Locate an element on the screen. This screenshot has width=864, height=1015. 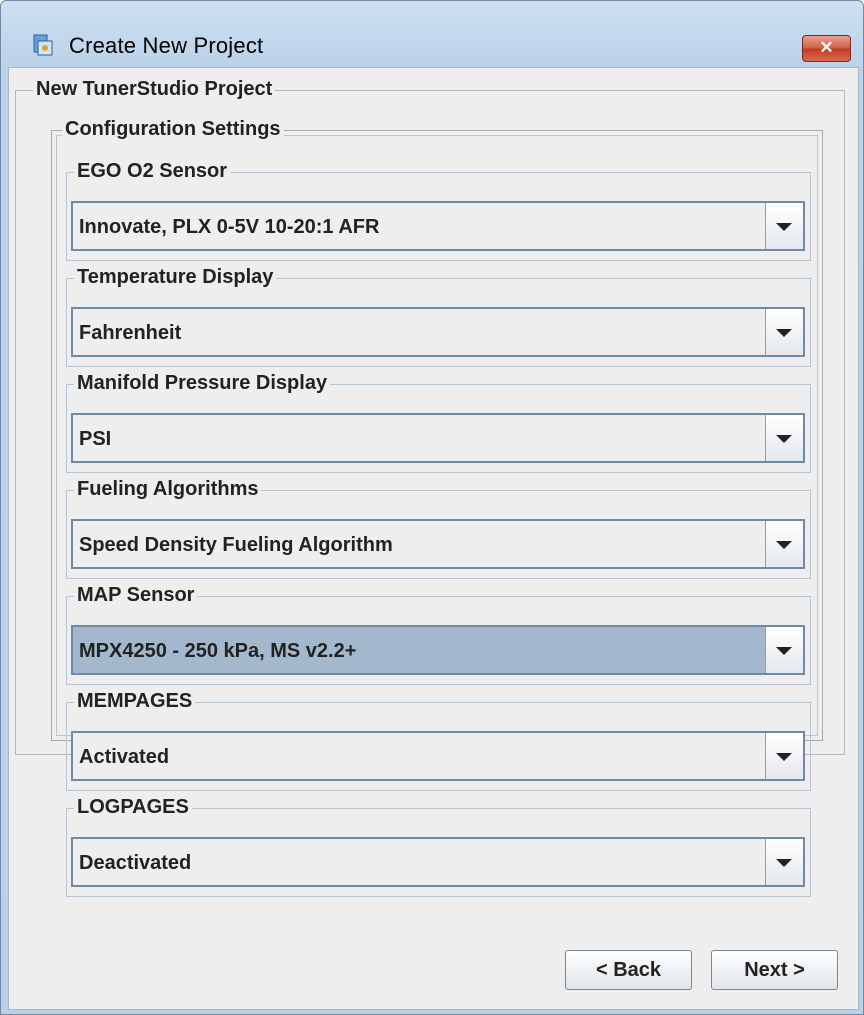
temperature-display-combo: Fahrenheit is located at coordinates (438, 332).